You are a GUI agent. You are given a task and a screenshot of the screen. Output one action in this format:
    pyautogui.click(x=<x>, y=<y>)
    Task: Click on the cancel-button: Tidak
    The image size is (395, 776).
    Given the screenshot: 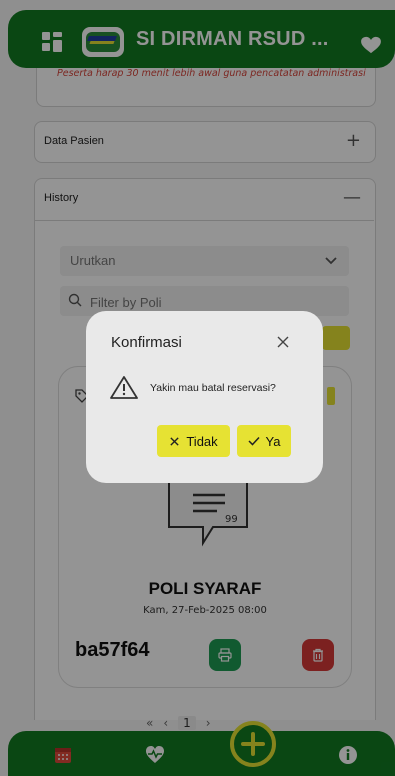 What is the action you would take?
    pyautogui.click(x=193, y=441)
    